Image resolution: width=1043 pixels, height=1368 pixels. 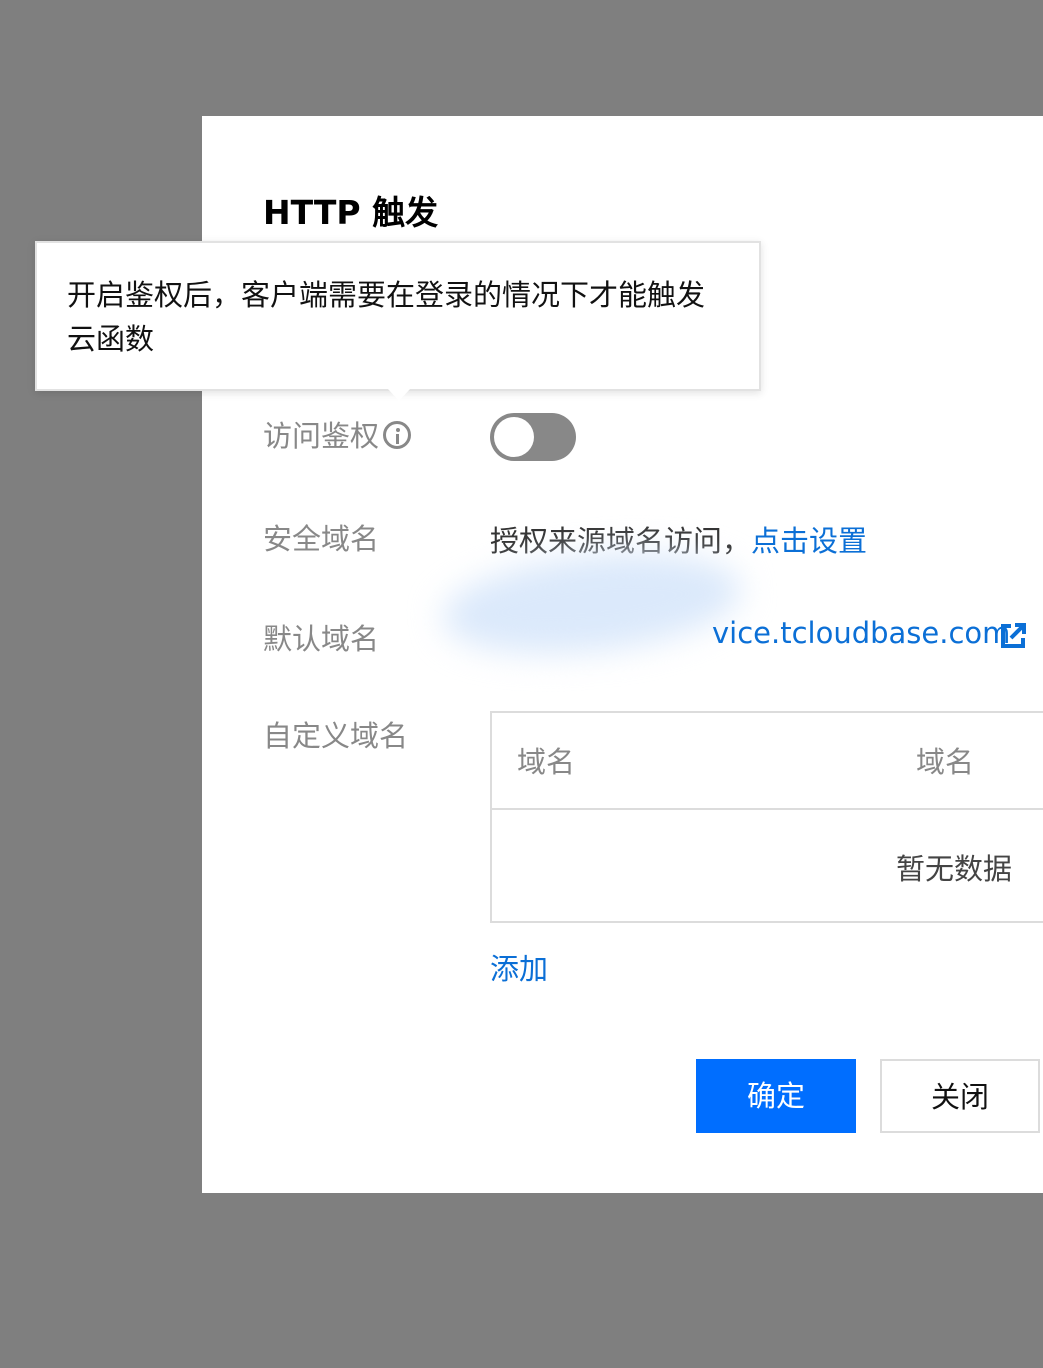 What do you see at coordinates (519, 967) in the screenshot?
I see `add-domain-link: 添加` at bounding box center [519, 967].